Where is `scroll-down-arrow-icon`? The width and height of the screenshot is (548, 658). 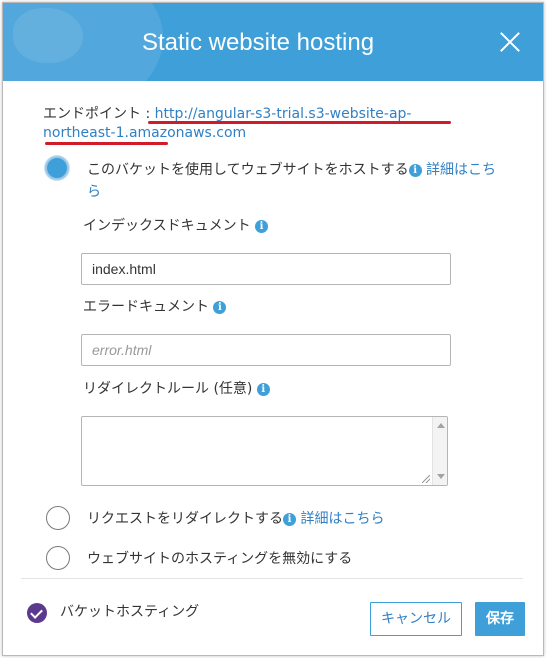
scroll-down-arrow-icon is located at coordinates (441, 476).